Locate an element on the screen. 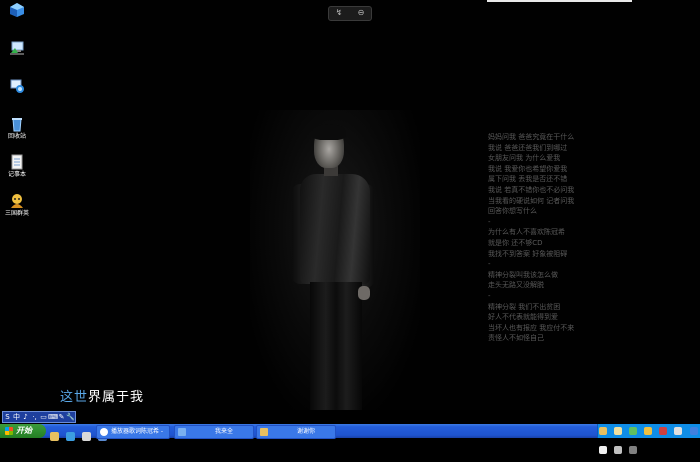 The height and width of the screenshot is (462, 700). top-window-edge is located at coordinates (559, 1).